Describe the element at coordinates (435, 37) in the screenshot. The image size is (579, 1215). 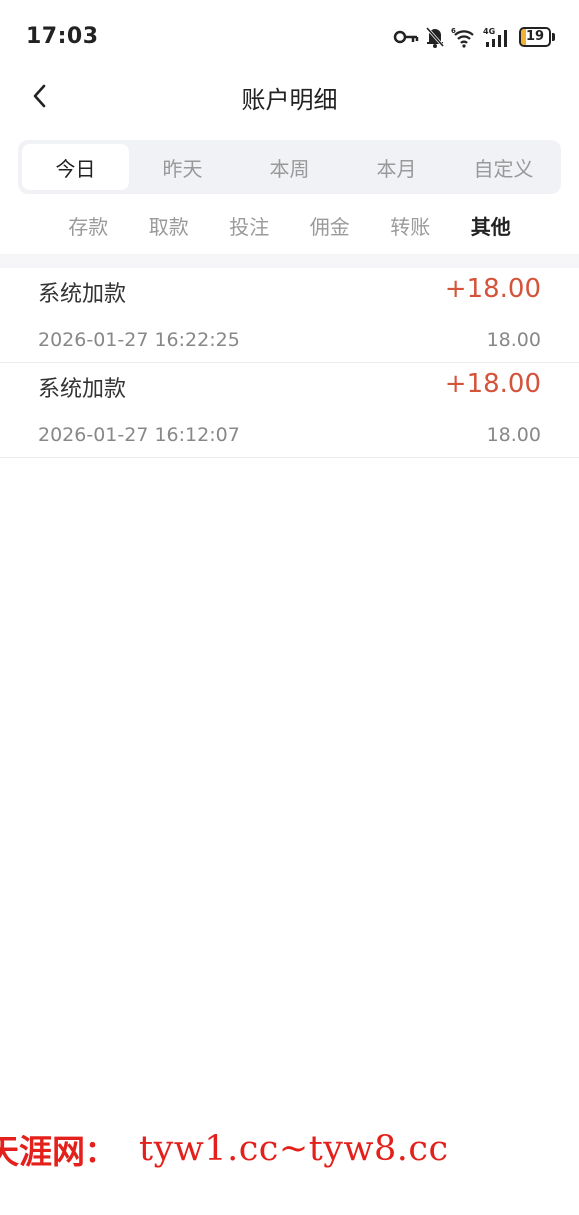
I see `bell-off-icon` at that location.